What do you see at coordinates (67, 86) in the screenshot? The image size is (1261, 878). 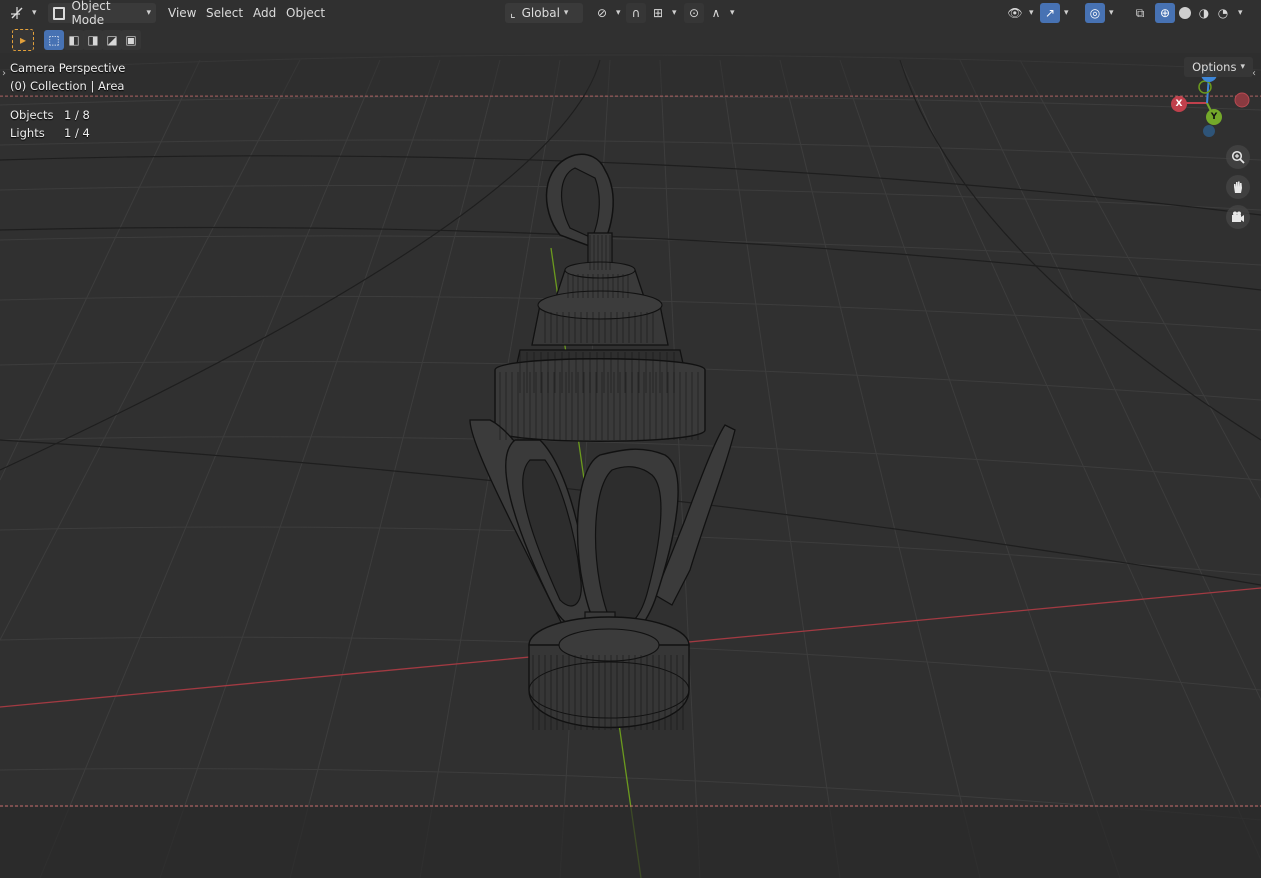 I see `collection-label: (0) Collection | Area` at bounding box center [67, 86].